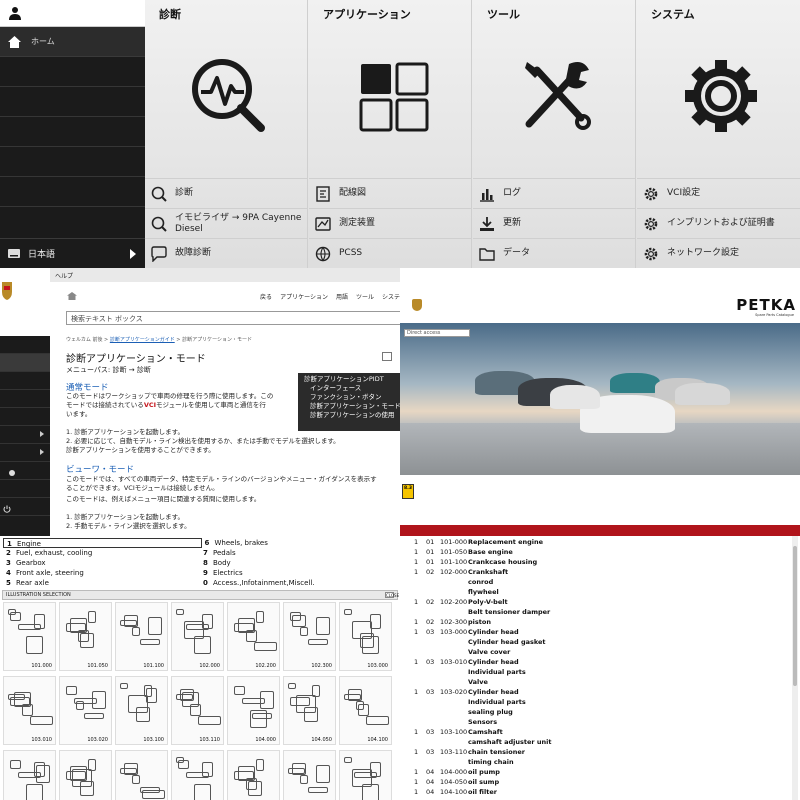  Describe the element at coordinates (200, 583) in the screenshot. I see `table-row: 5 Rear axle 0 Access.,Infotainment,Miscell.` at that location.